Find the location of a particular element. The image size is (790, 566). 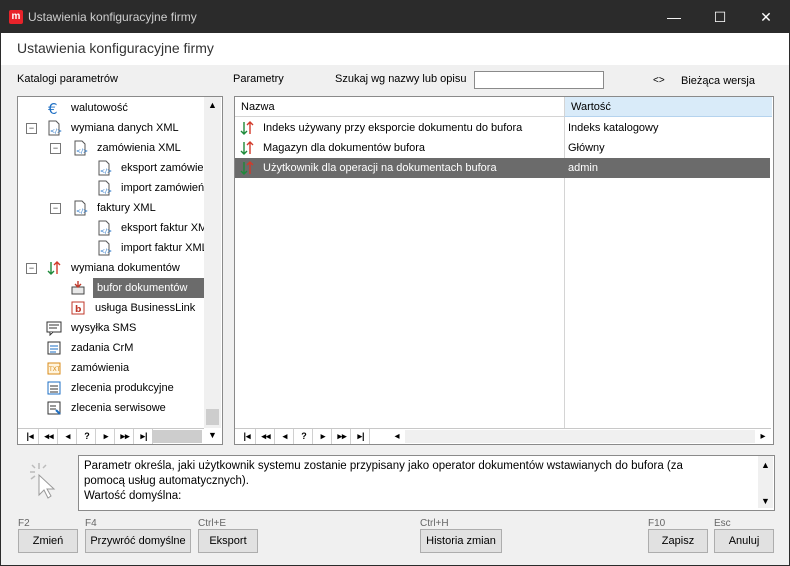

production-orders-icon is located at coordinates (54, 388).